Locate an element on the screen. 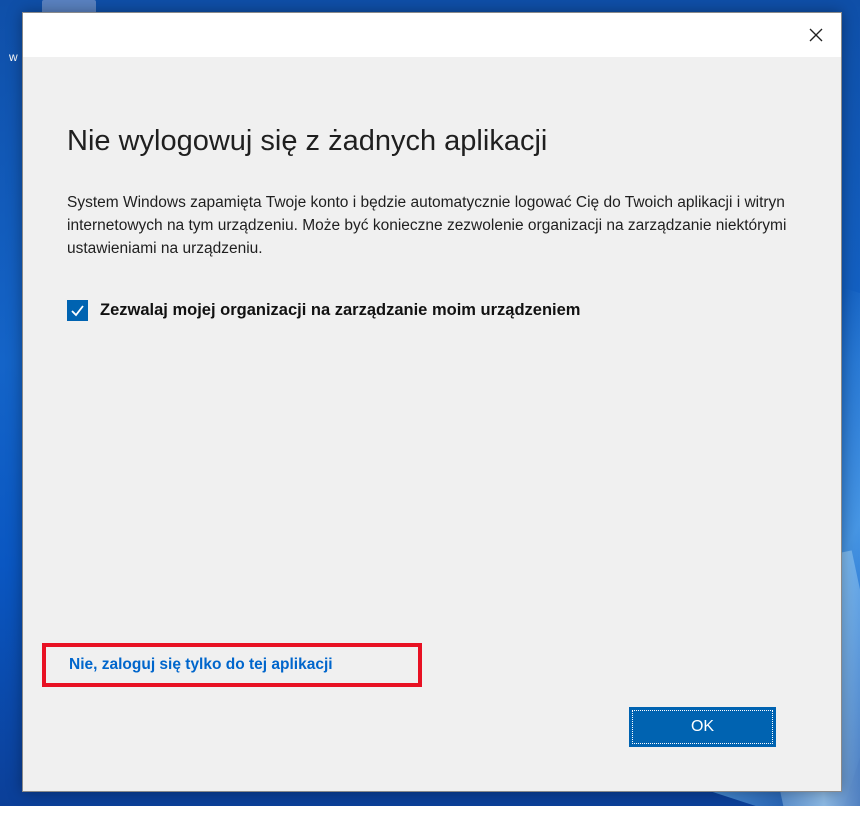 This screenshot has height=819, width=860. checkmark-icon is located at coordinates (77, 311).